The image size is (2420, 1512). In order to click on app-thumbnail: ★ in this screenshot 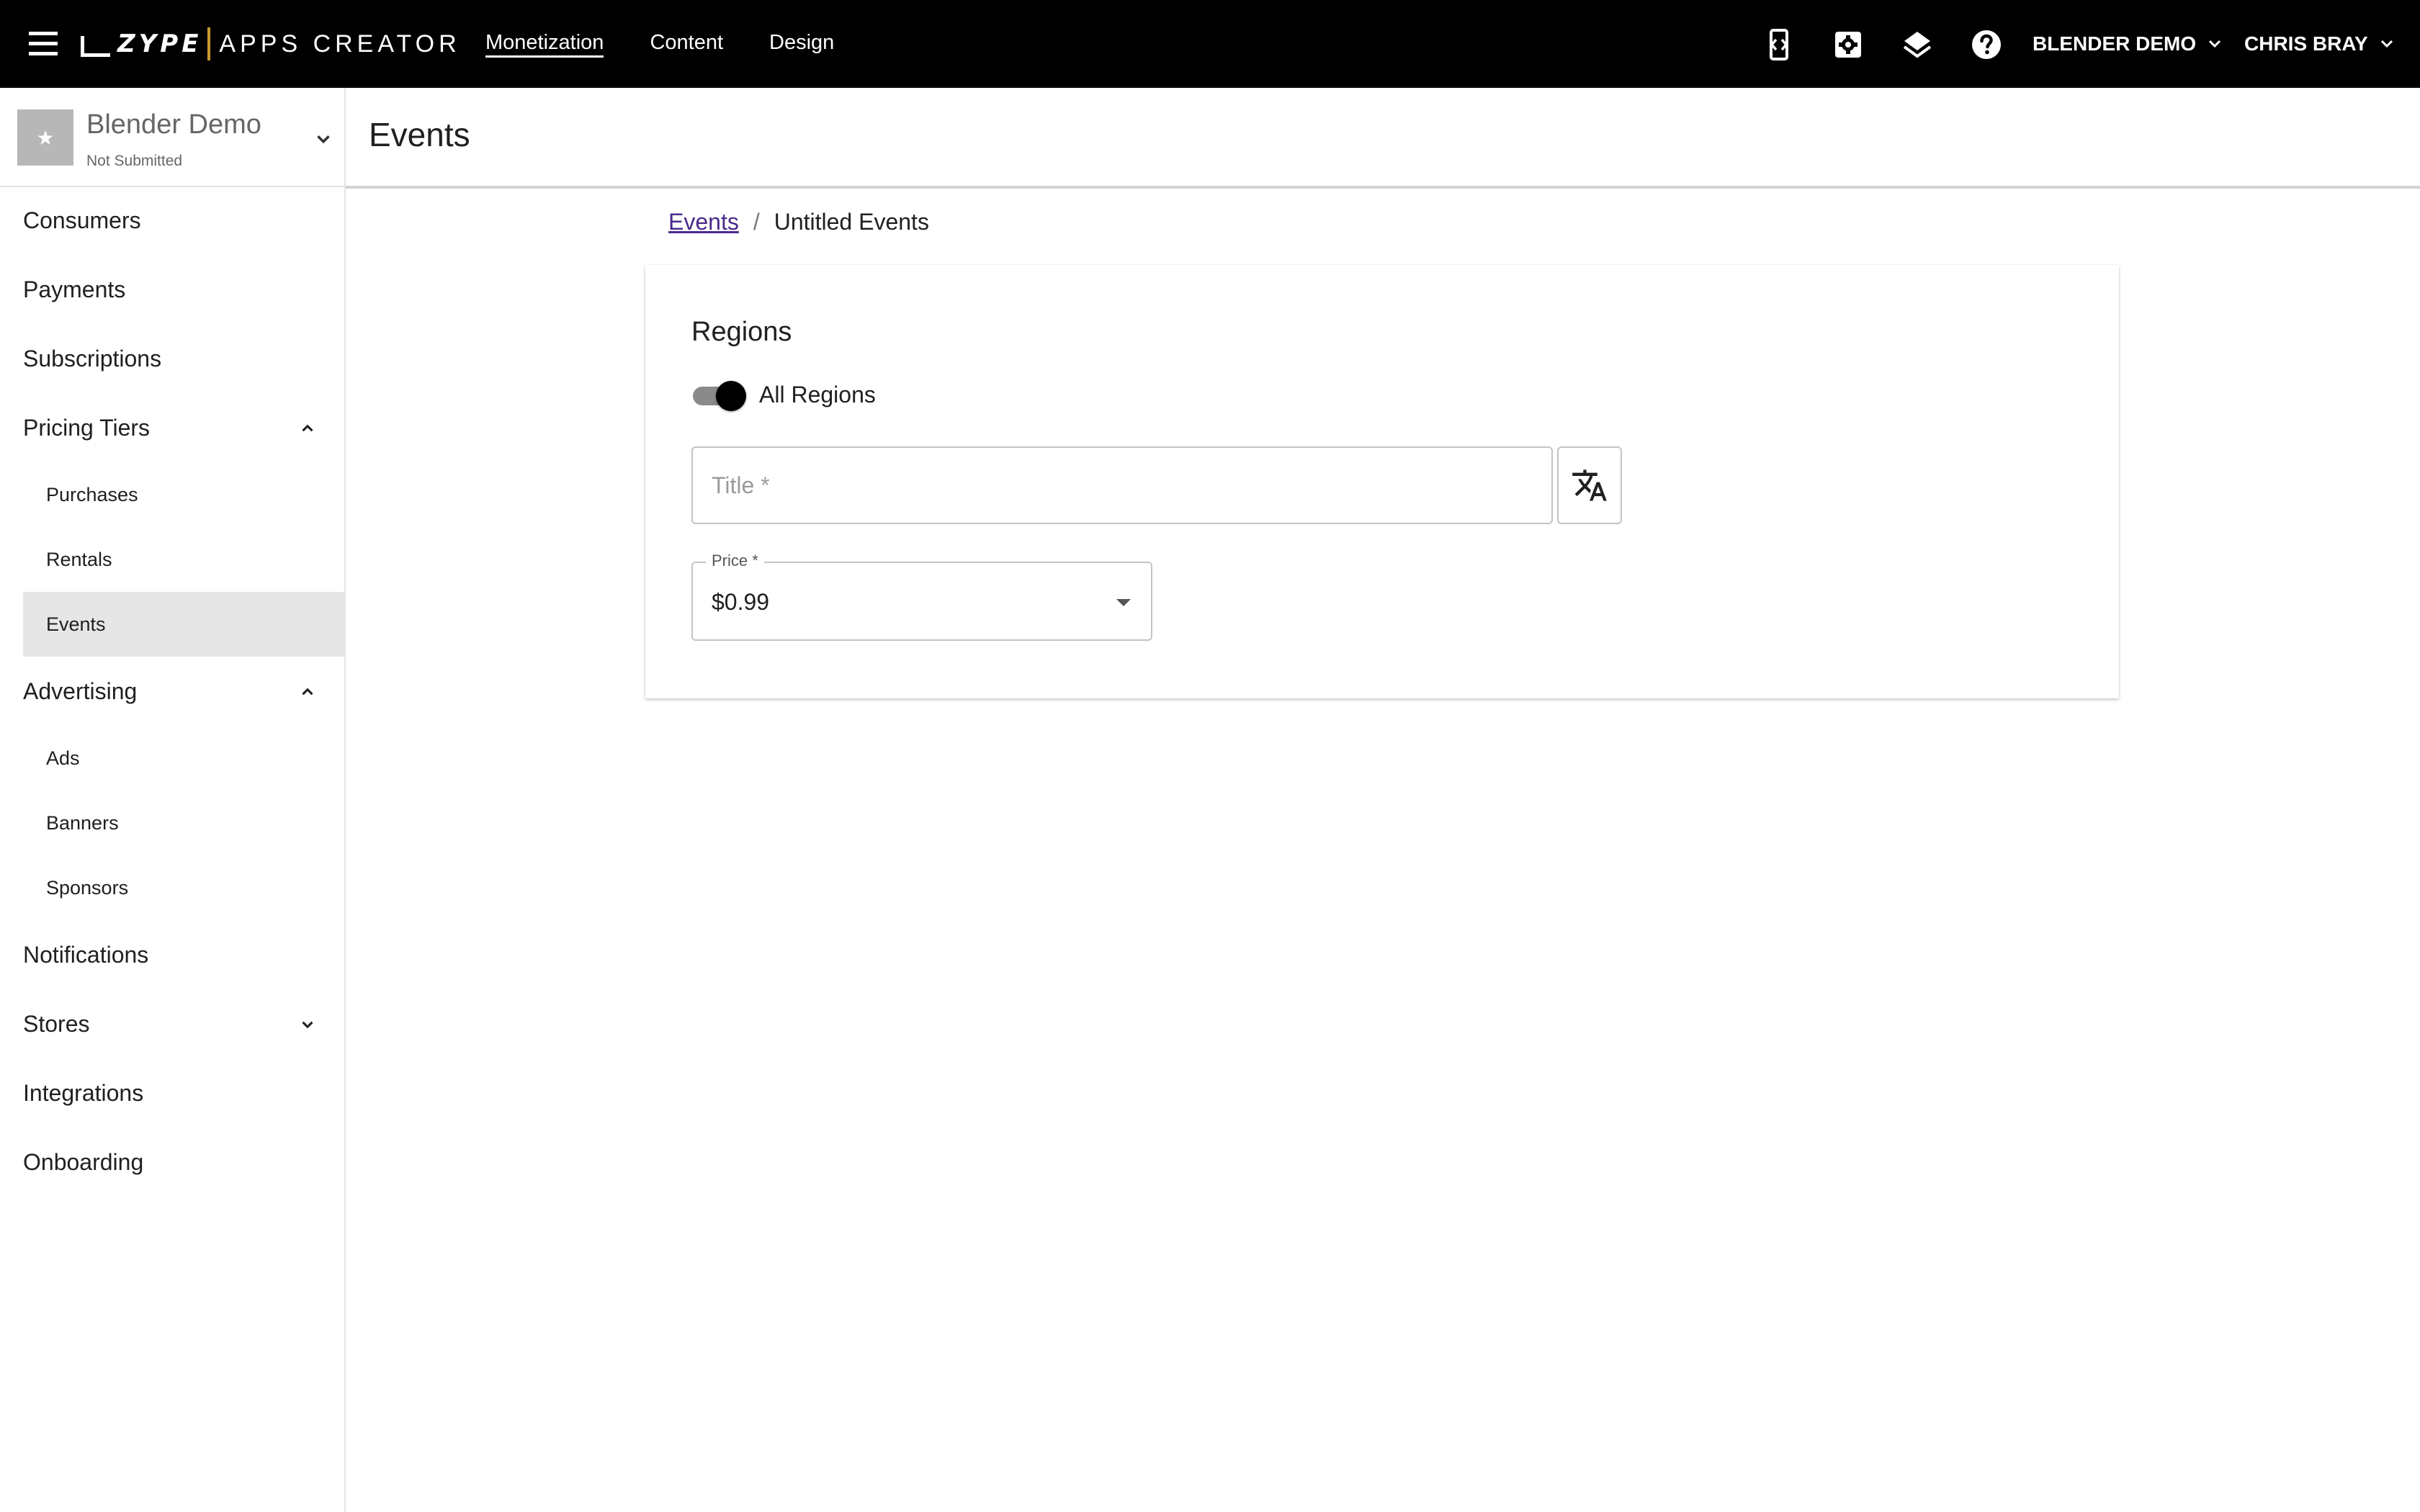, I will do `click(45, 137)`.